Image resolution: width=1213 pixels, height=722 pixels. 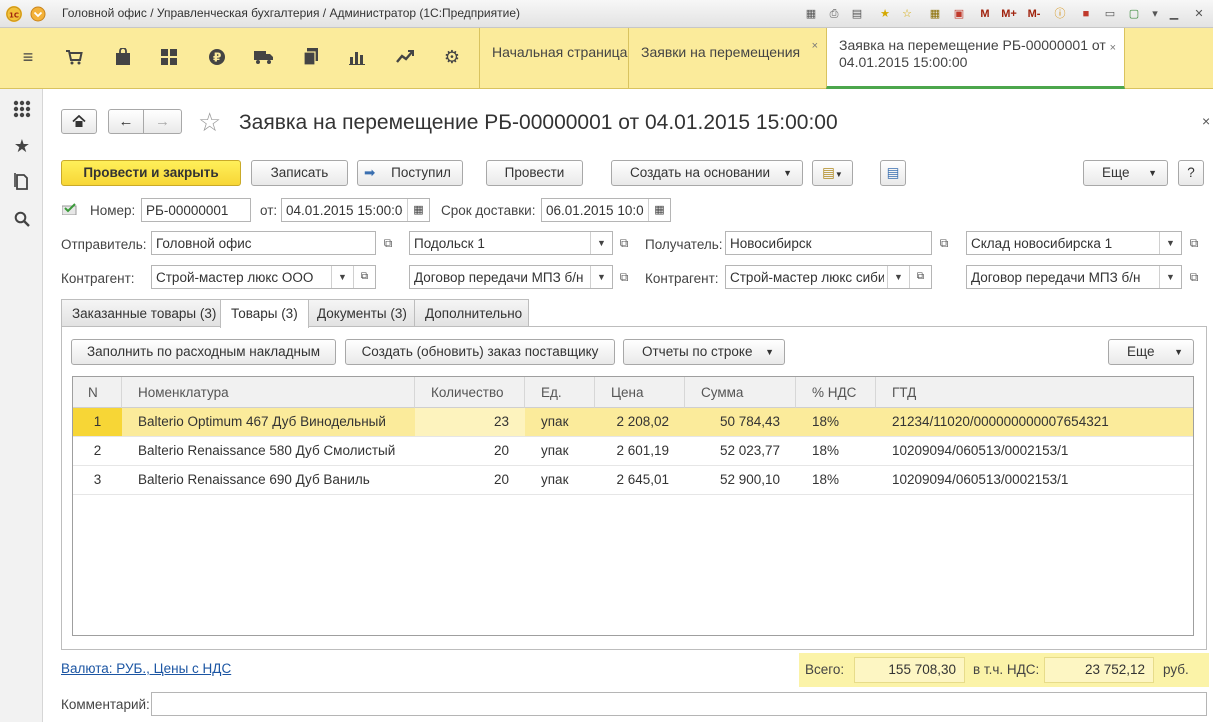 What do you see at coordinates (1191, 173) in the screenshot?
I see `help-button: ?` at bounding box center [1191, 173].